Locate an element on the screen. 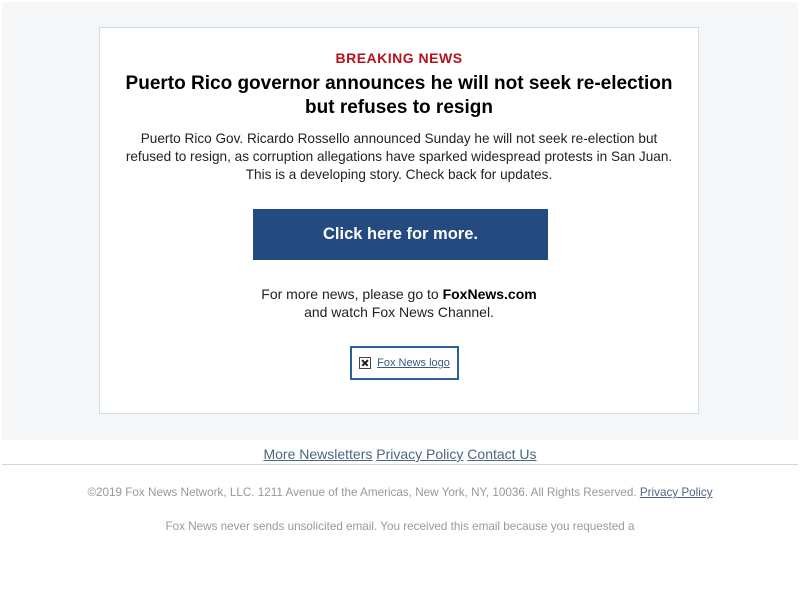 The width and height of the screenshot is (800, 600). click-for-more-button: Click here for more. is located at coordinates (400, 234).